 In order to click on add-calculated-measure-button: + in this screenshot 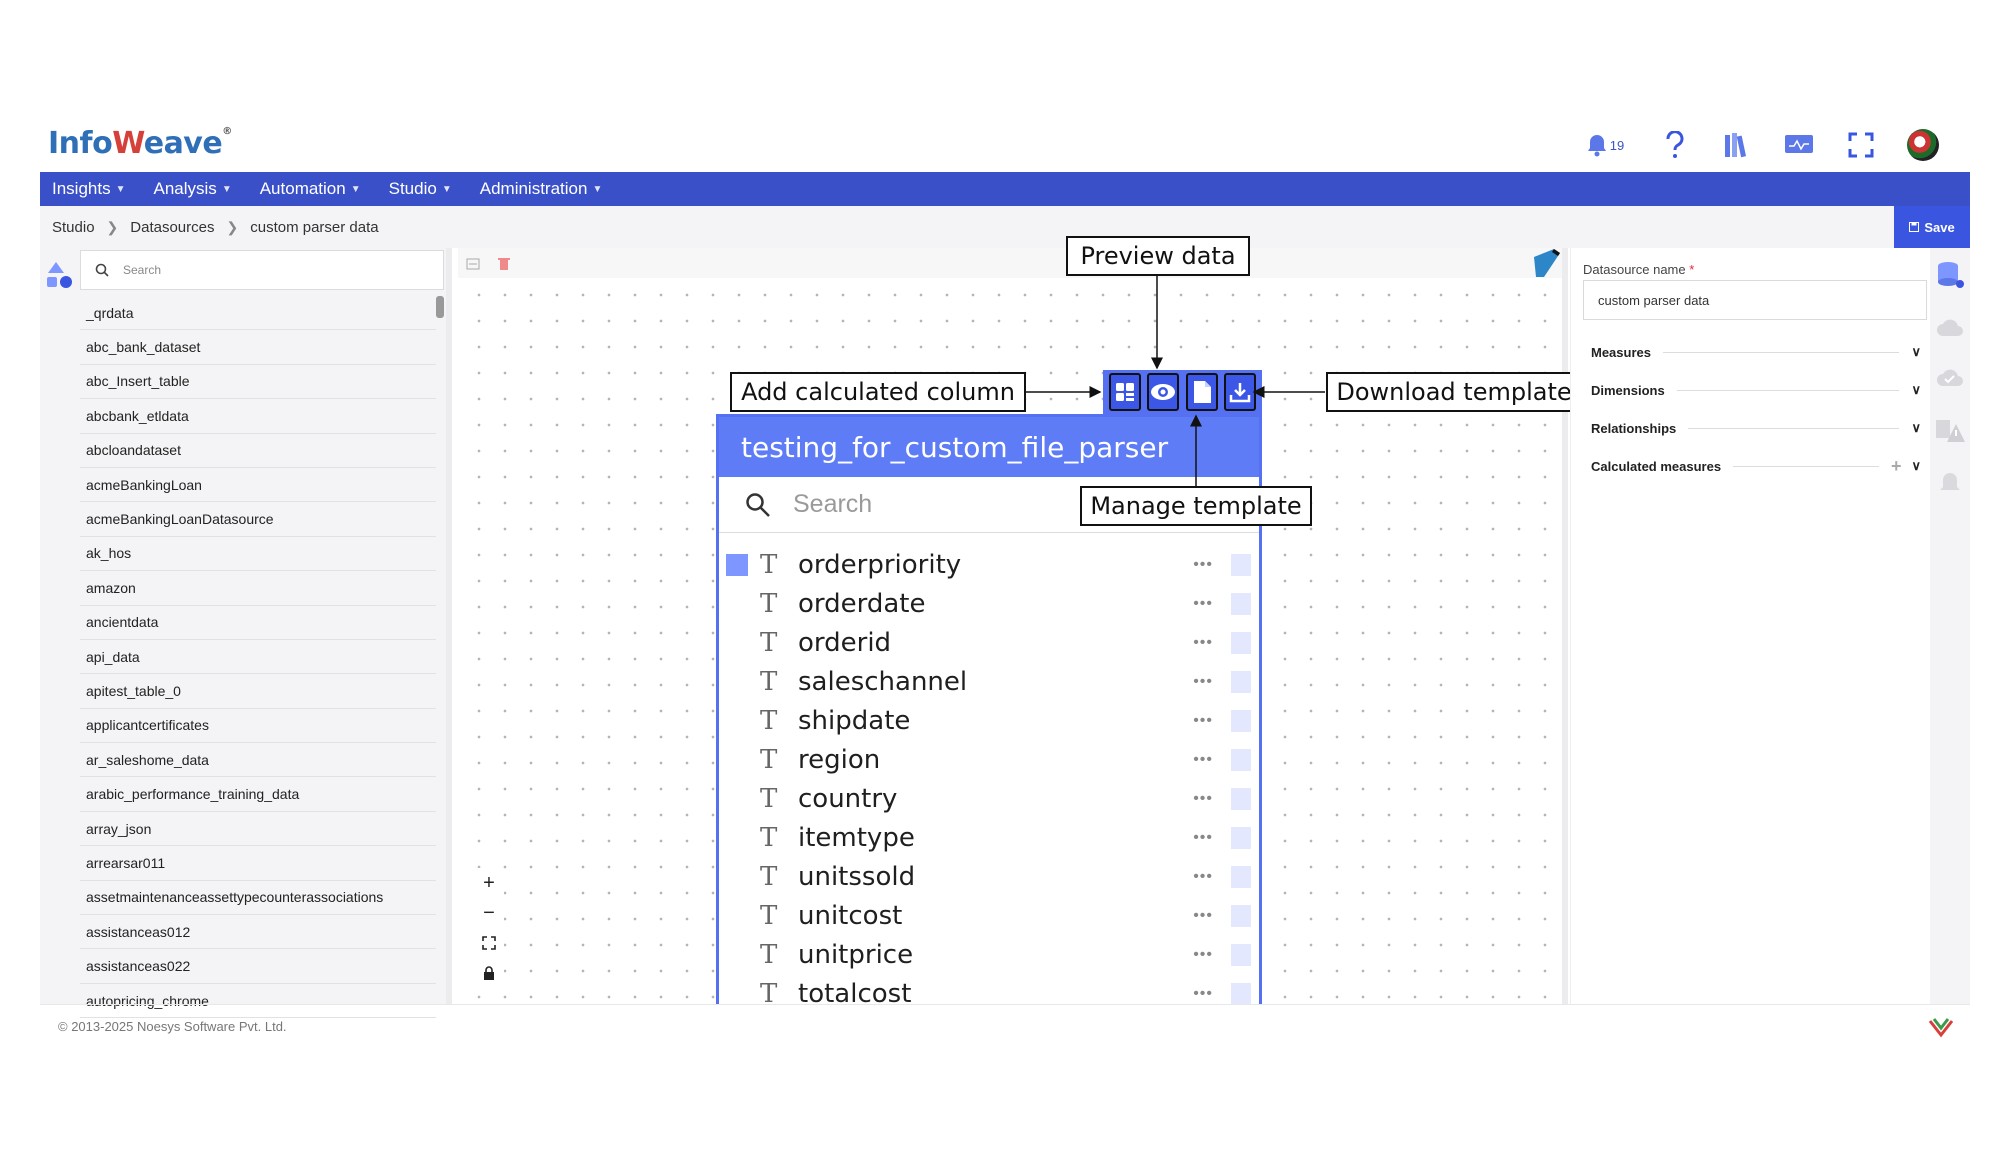, I will do `click(1896, 466)`.